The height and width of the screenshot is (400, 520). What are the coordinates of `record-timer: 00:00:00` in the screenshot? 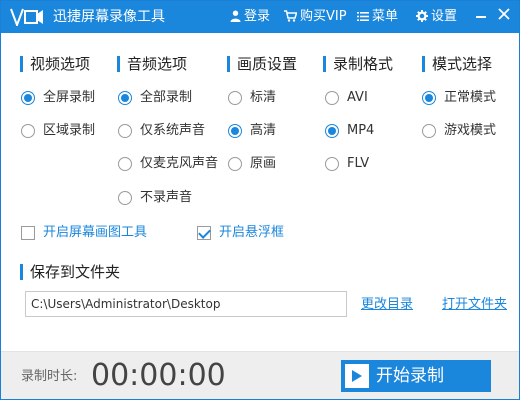 It's located at (158, 375).